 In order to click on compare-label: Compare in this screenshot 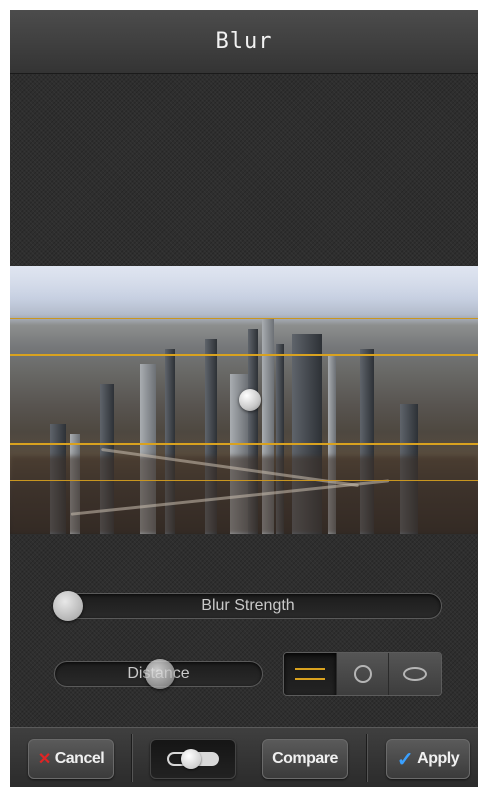, I will do `click(305, 758)`.